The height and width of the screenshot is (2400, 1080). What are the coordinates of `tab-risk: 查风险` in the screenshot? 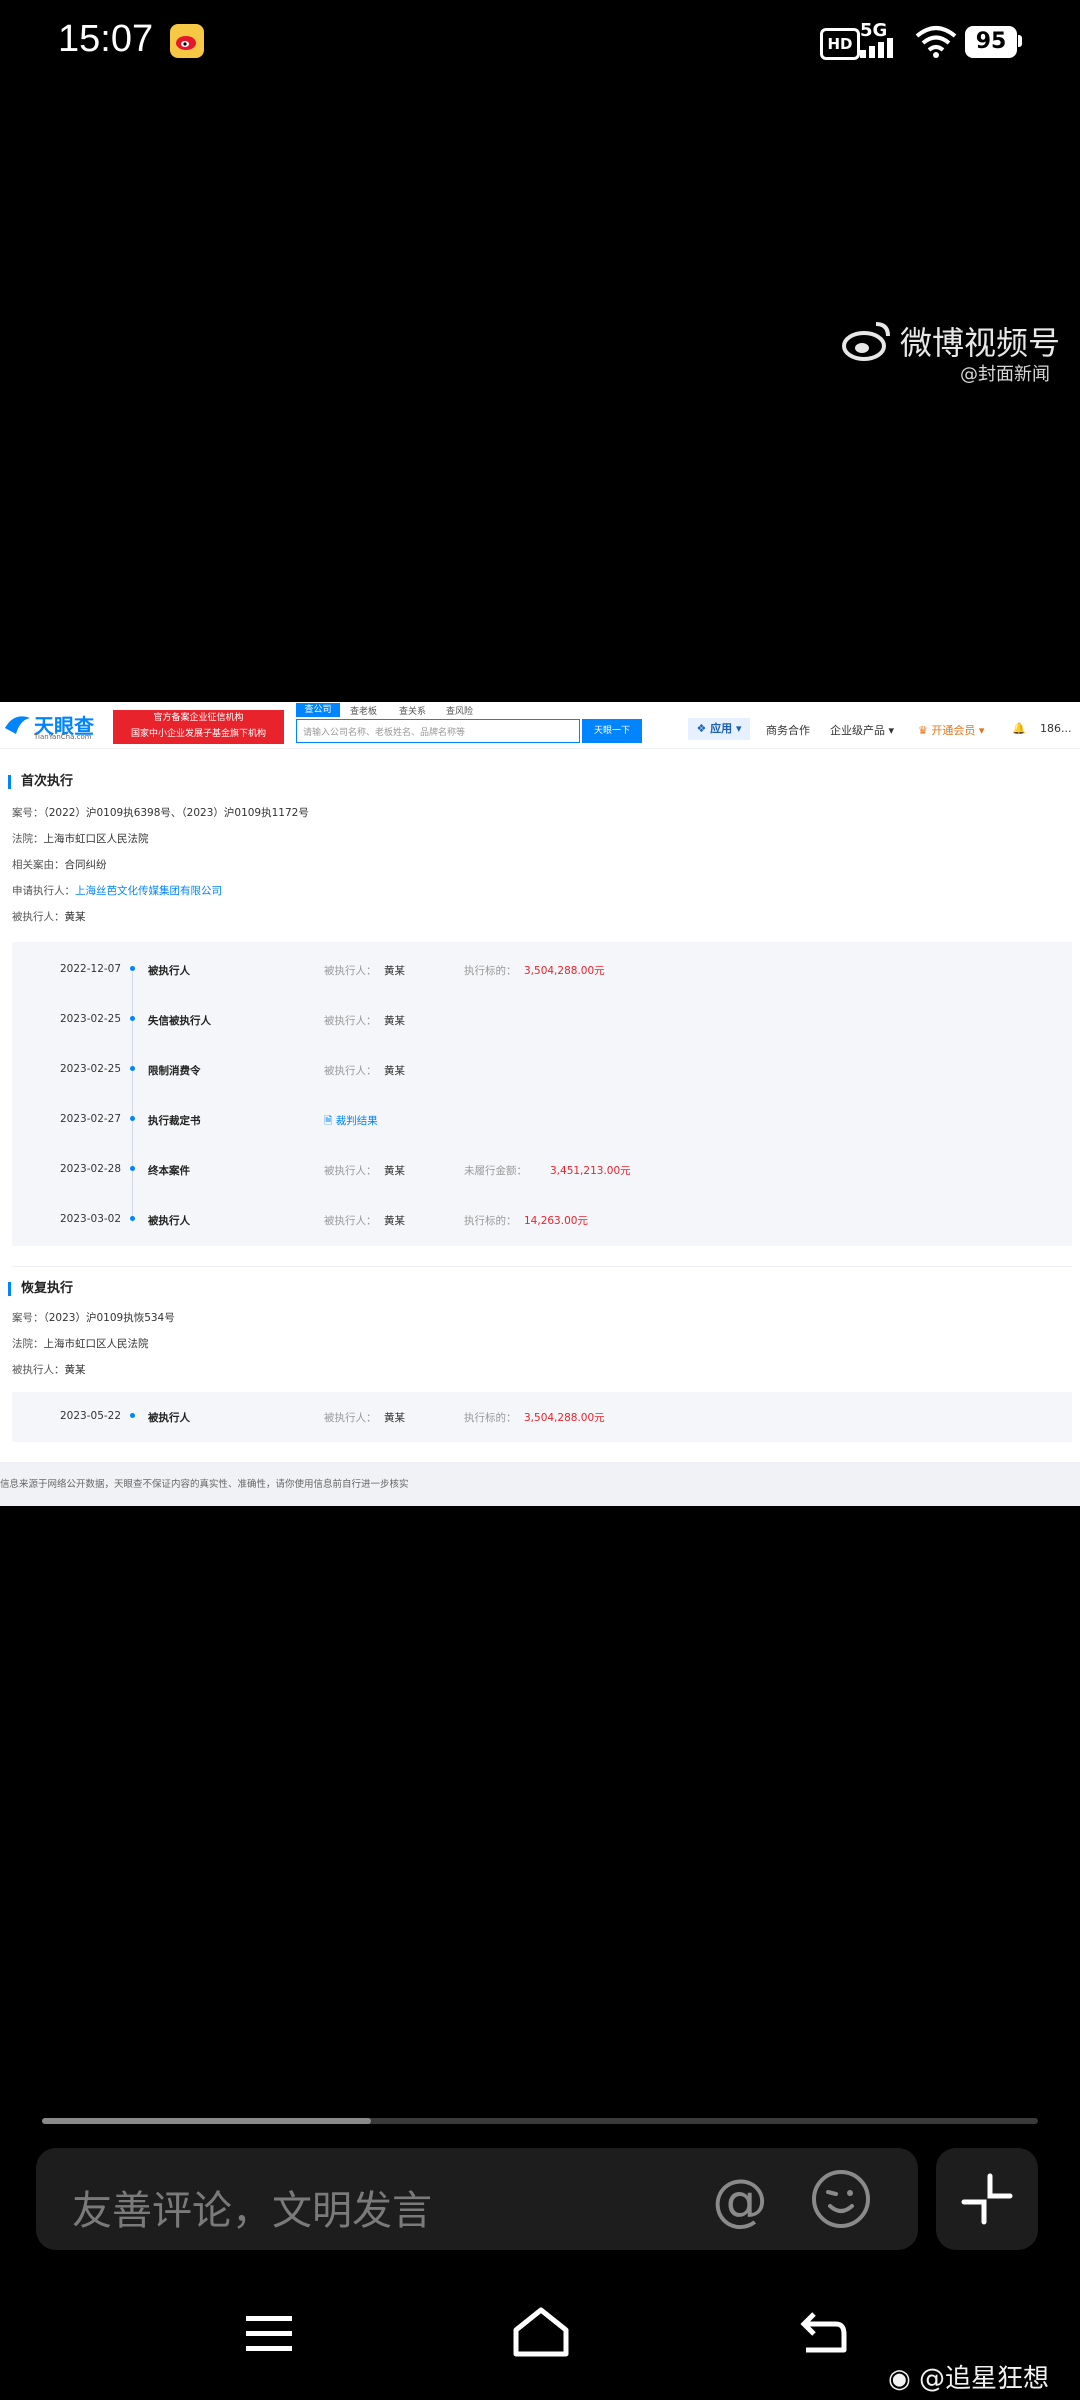 It's located at (459, 710).